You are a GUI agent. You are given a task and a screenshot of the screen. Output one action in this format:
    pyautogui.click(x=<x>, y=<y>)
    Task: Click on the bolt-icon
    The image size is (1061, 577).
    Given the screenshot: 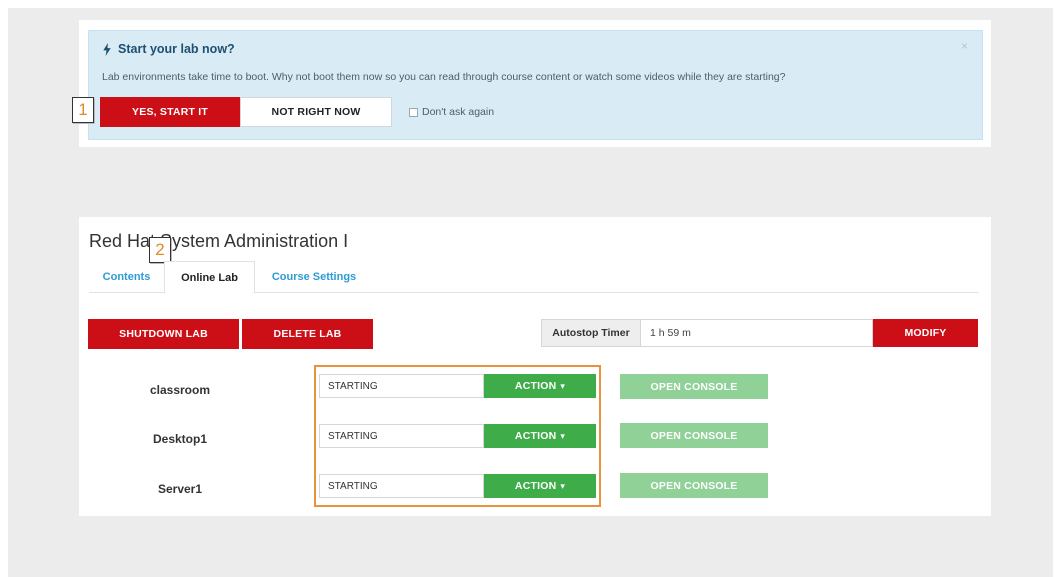 What is the action you would take?
    pyautogui.click(x=107, y=49)
    